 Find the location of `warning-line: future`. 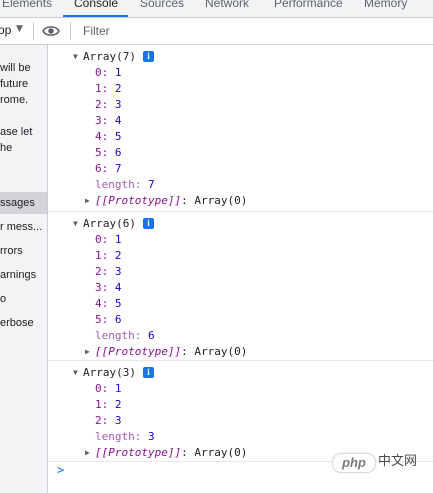

warning-line: future is located at coordinates (14, 84).